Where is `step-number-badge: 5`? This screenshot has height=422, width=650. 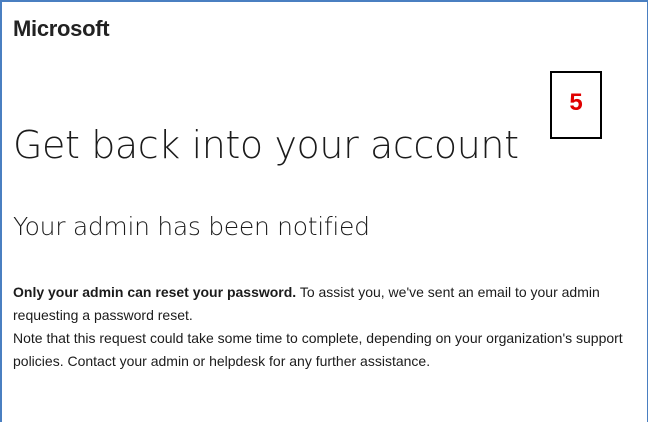 step-number-badge: 5 is located at coordinates (576, 105).